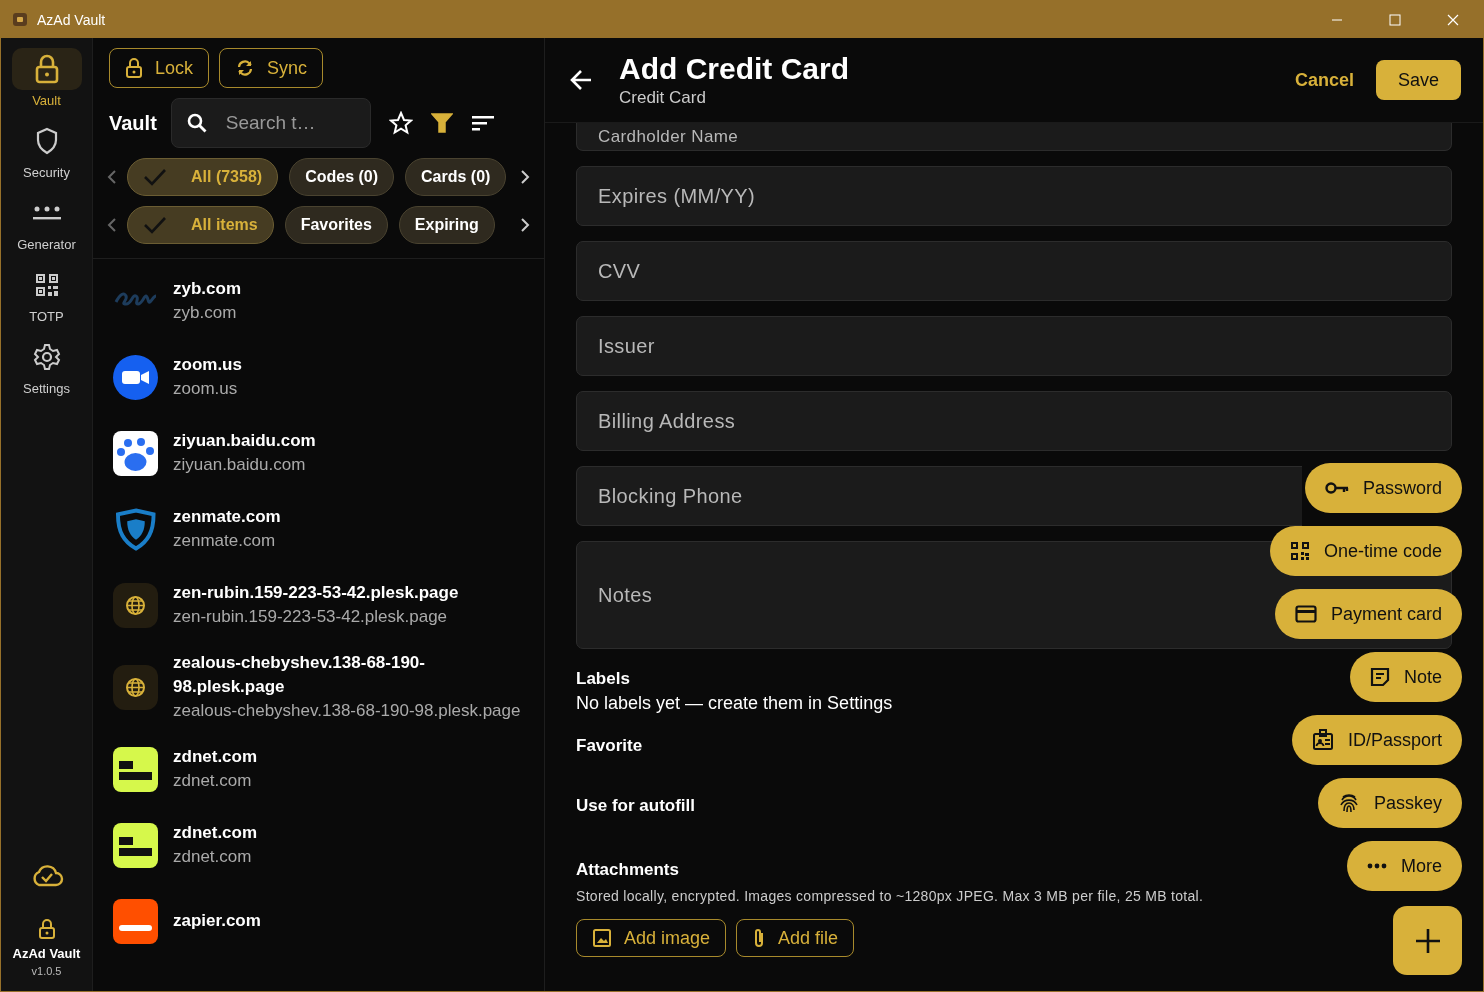 This screenshot has height=992, width=1484. I want to click on maximize-icon, so click(1395, 19).